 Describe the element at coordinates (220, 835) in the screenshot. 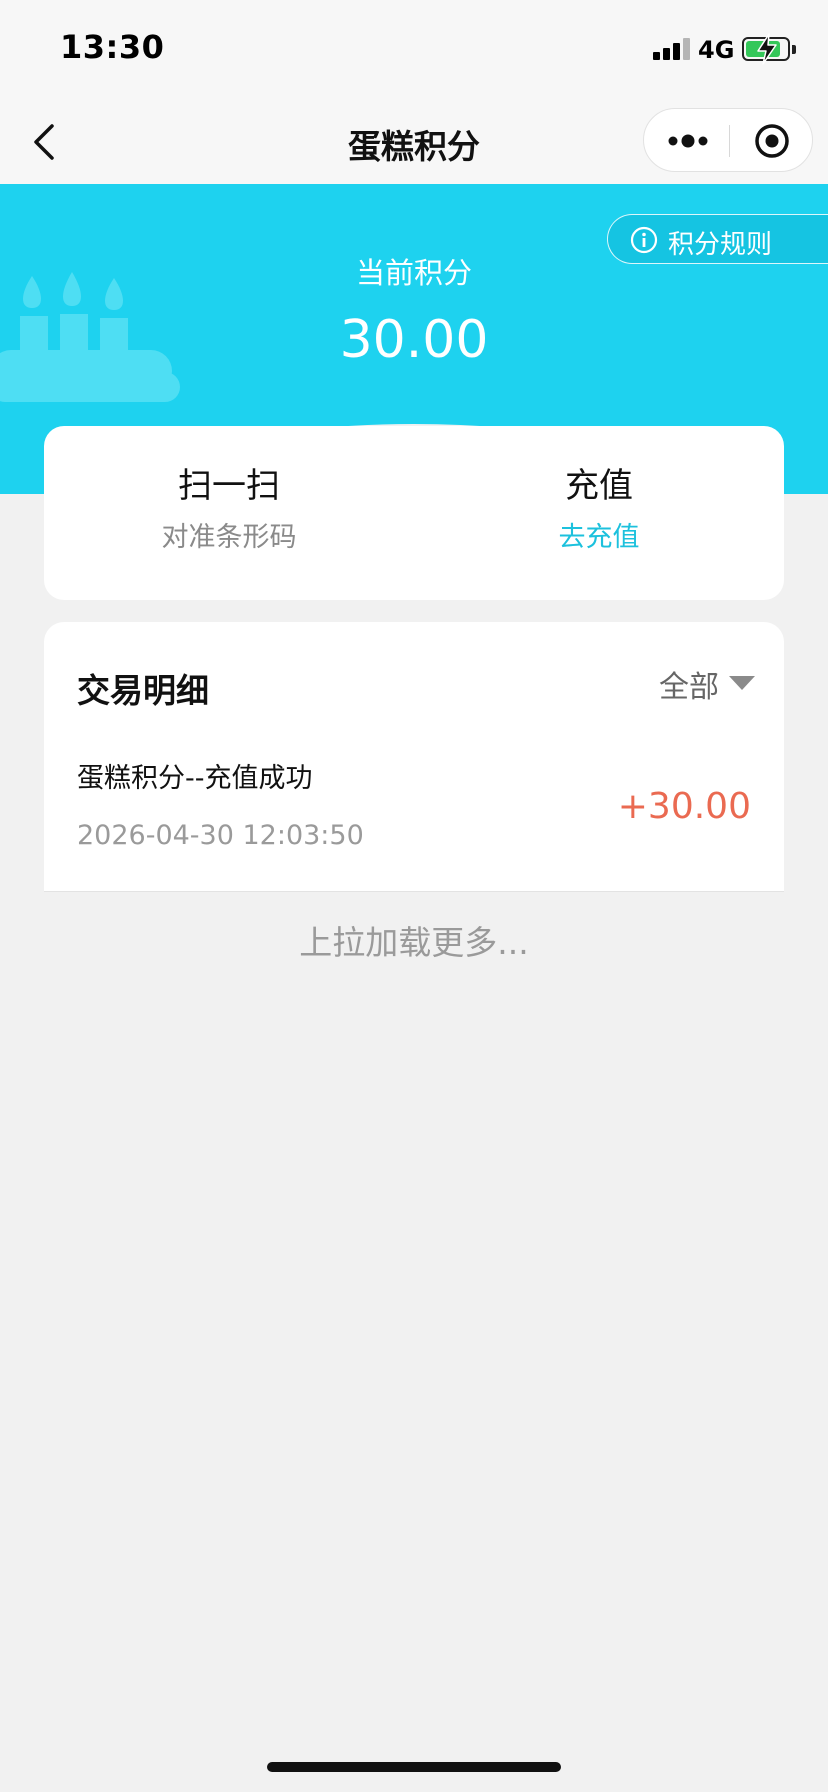

I see `transaction-time: 2026-04-30 12:03:50` at that location.